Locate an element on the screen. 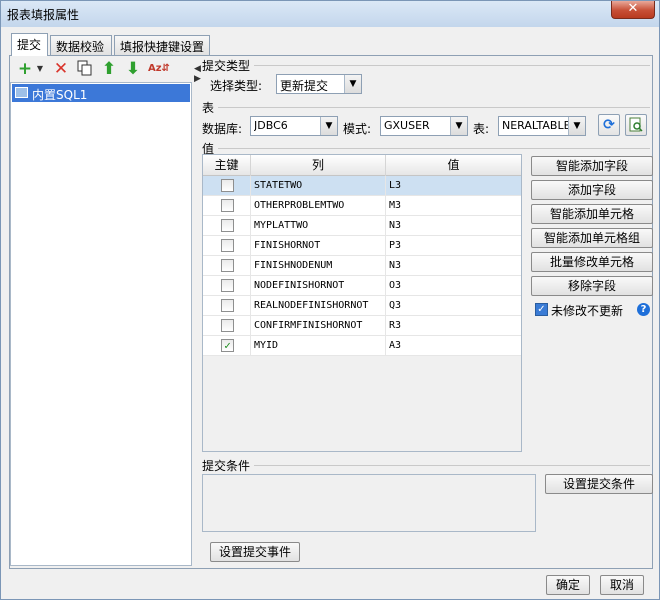 The image size is (660, 600). table-value: NERALTABLE is located at coordinates (536, 125).